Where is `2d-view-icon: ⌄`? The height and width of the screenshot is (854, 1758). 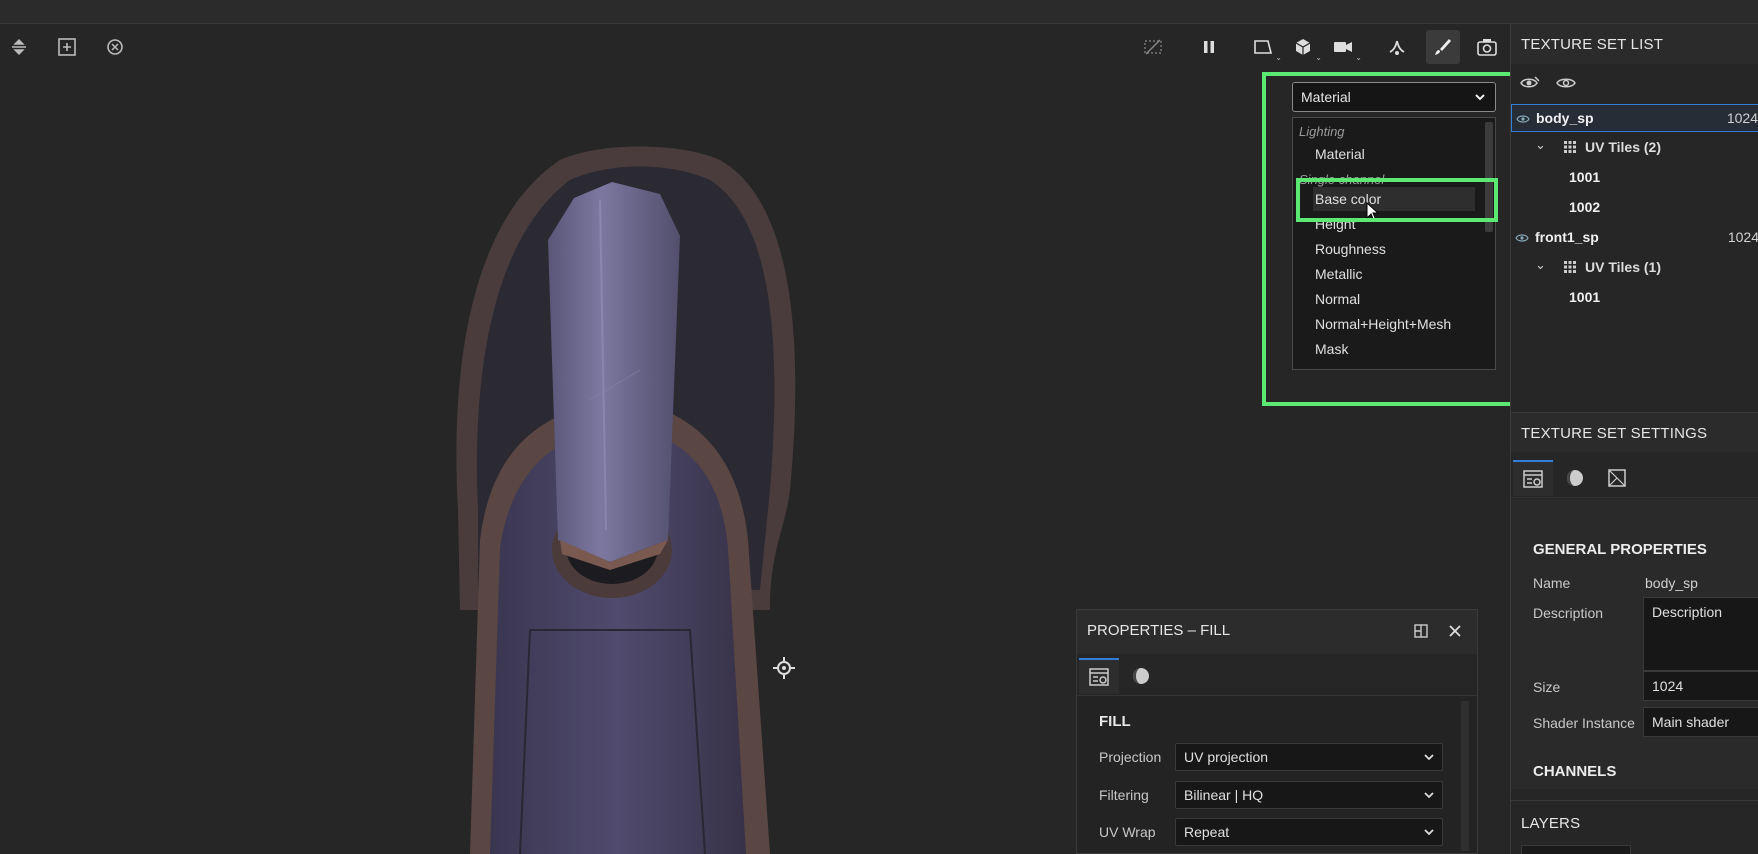 2d-view-icon: ⌄ is located at coordinates (1266, 48).